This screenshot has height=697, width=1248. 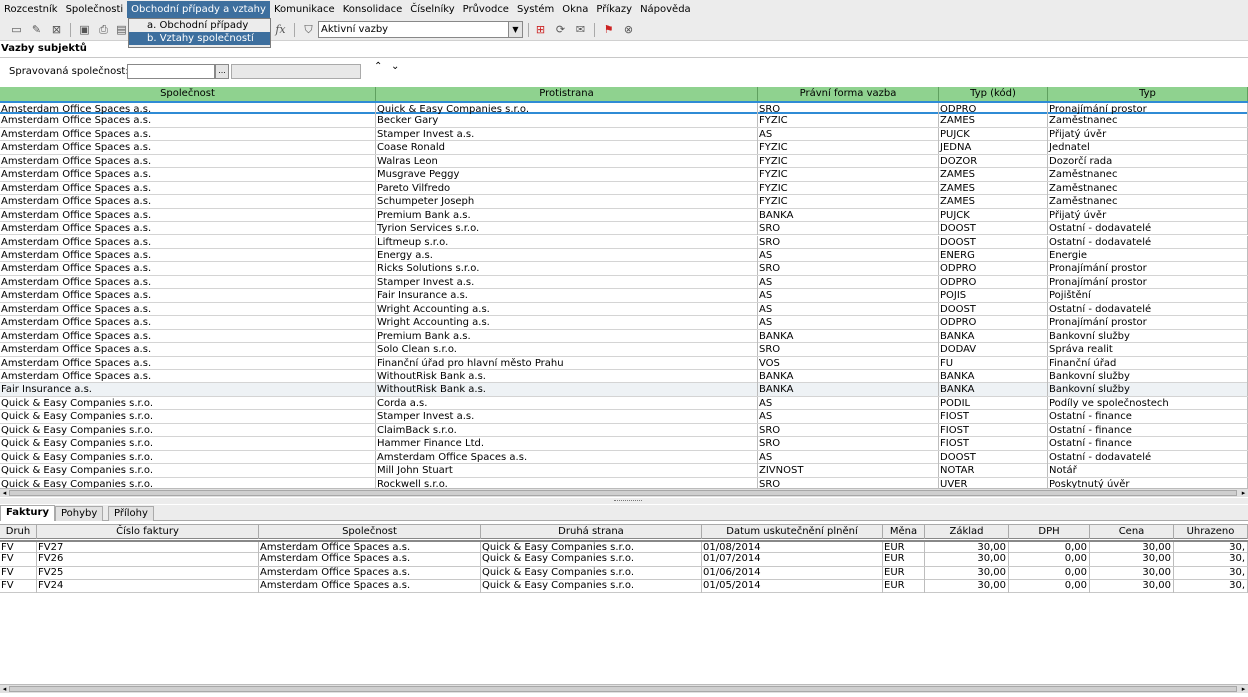 I want to click on column-header-cislo-faktury: Číslo faktury, so click(x=148, y=532).